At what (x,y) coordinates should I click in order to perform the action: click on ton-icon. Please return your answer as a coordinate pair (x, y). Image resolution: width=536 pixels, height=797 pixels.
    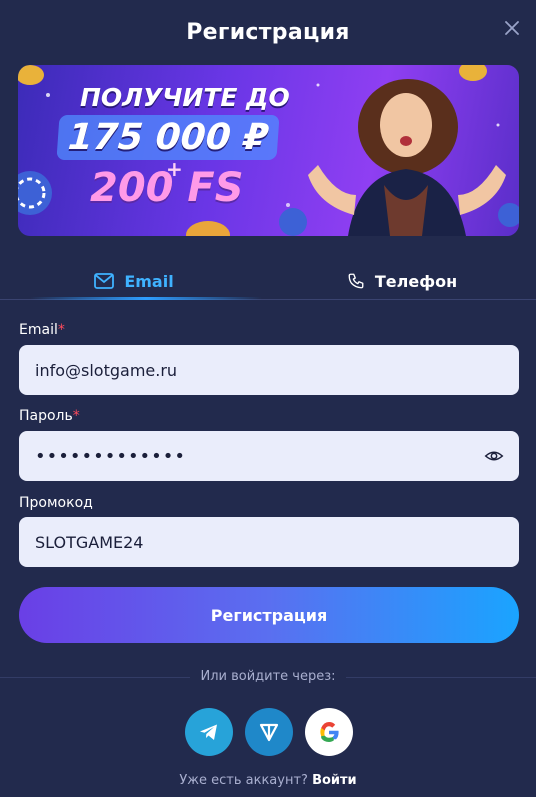
    Looking at the image, I should click on (269, 732).